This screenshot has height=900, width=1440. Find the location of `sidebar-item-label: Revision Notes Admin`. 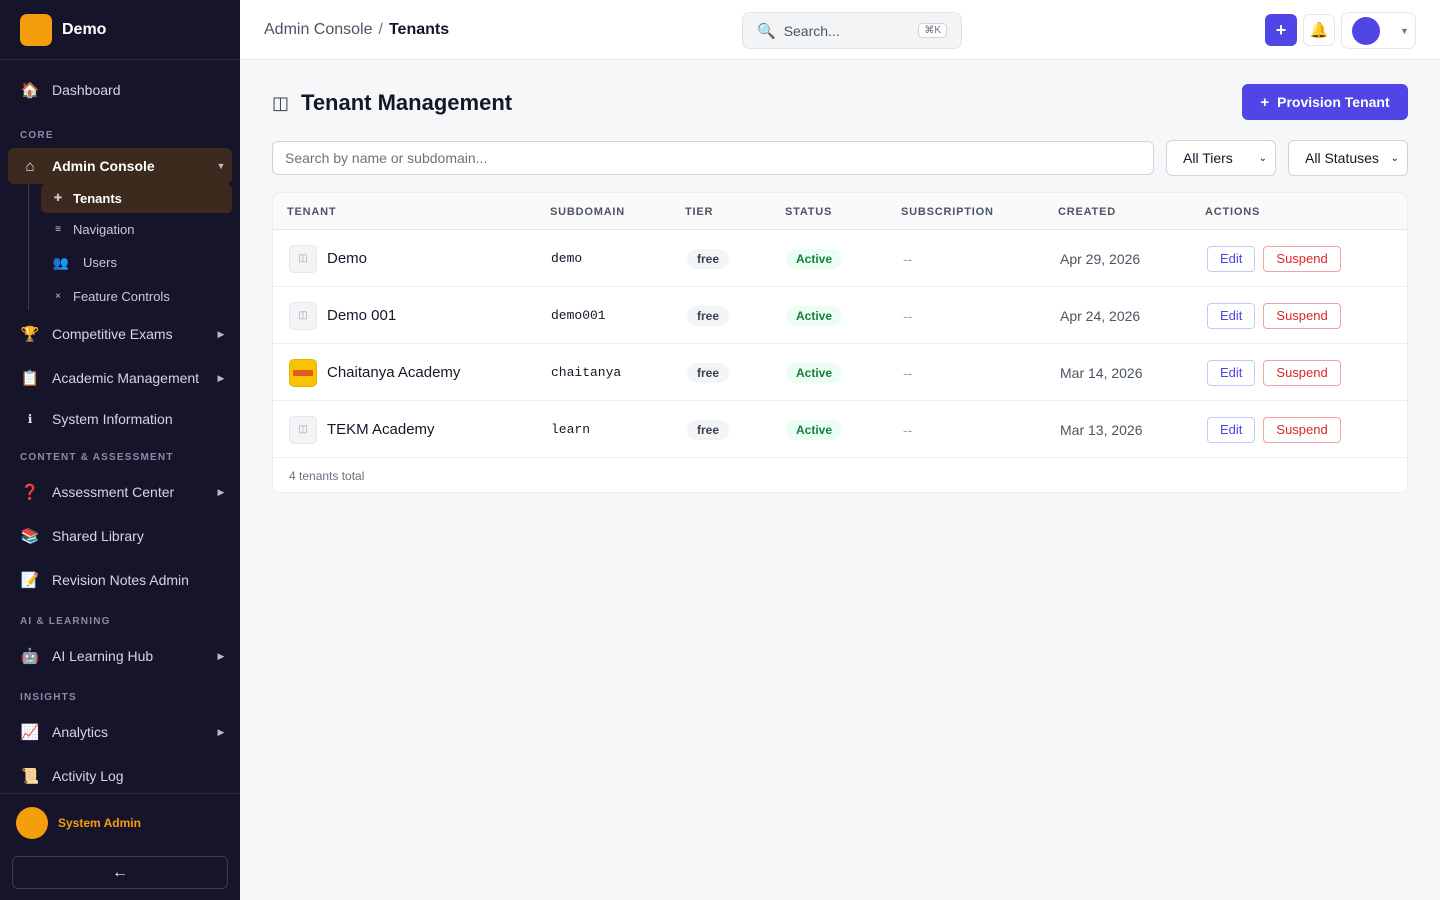

sidebar-item-label: Revision Notes Admin is located at coordinates (120, 580).